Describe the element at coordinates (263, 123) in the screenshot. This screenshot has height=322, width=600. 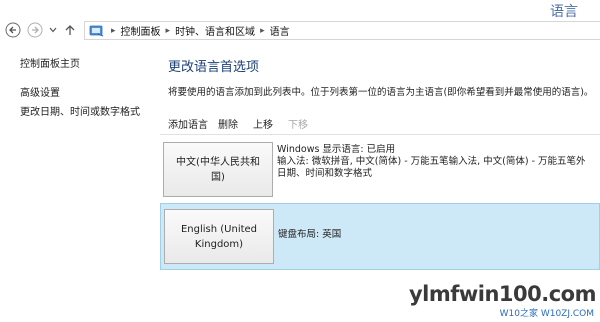
I see `move-up-button: 上移` at that location.